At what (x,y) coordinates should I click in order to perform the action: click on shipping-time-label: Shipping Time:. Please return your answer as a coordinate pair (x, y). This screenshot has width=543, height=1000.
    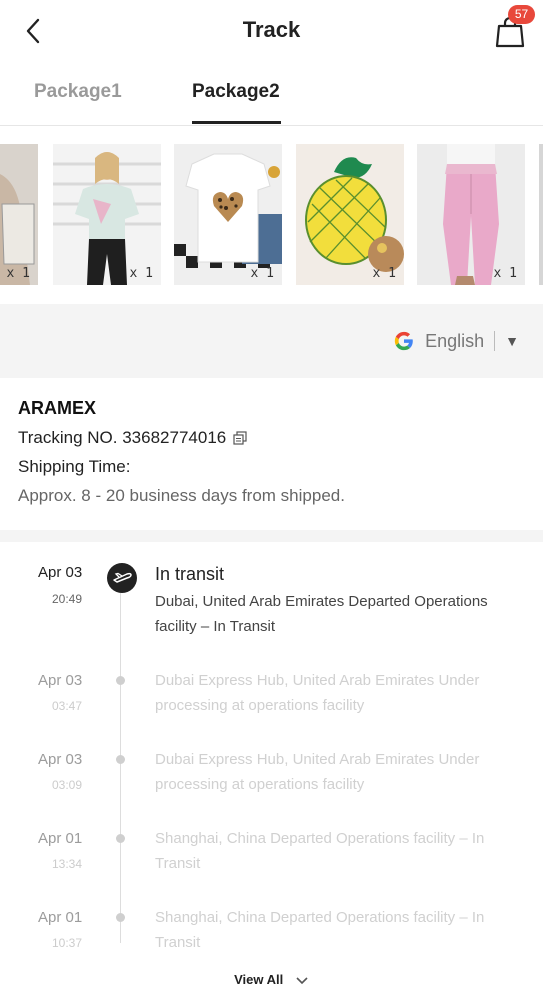
    Looking at the image, I should click on (74, 466).